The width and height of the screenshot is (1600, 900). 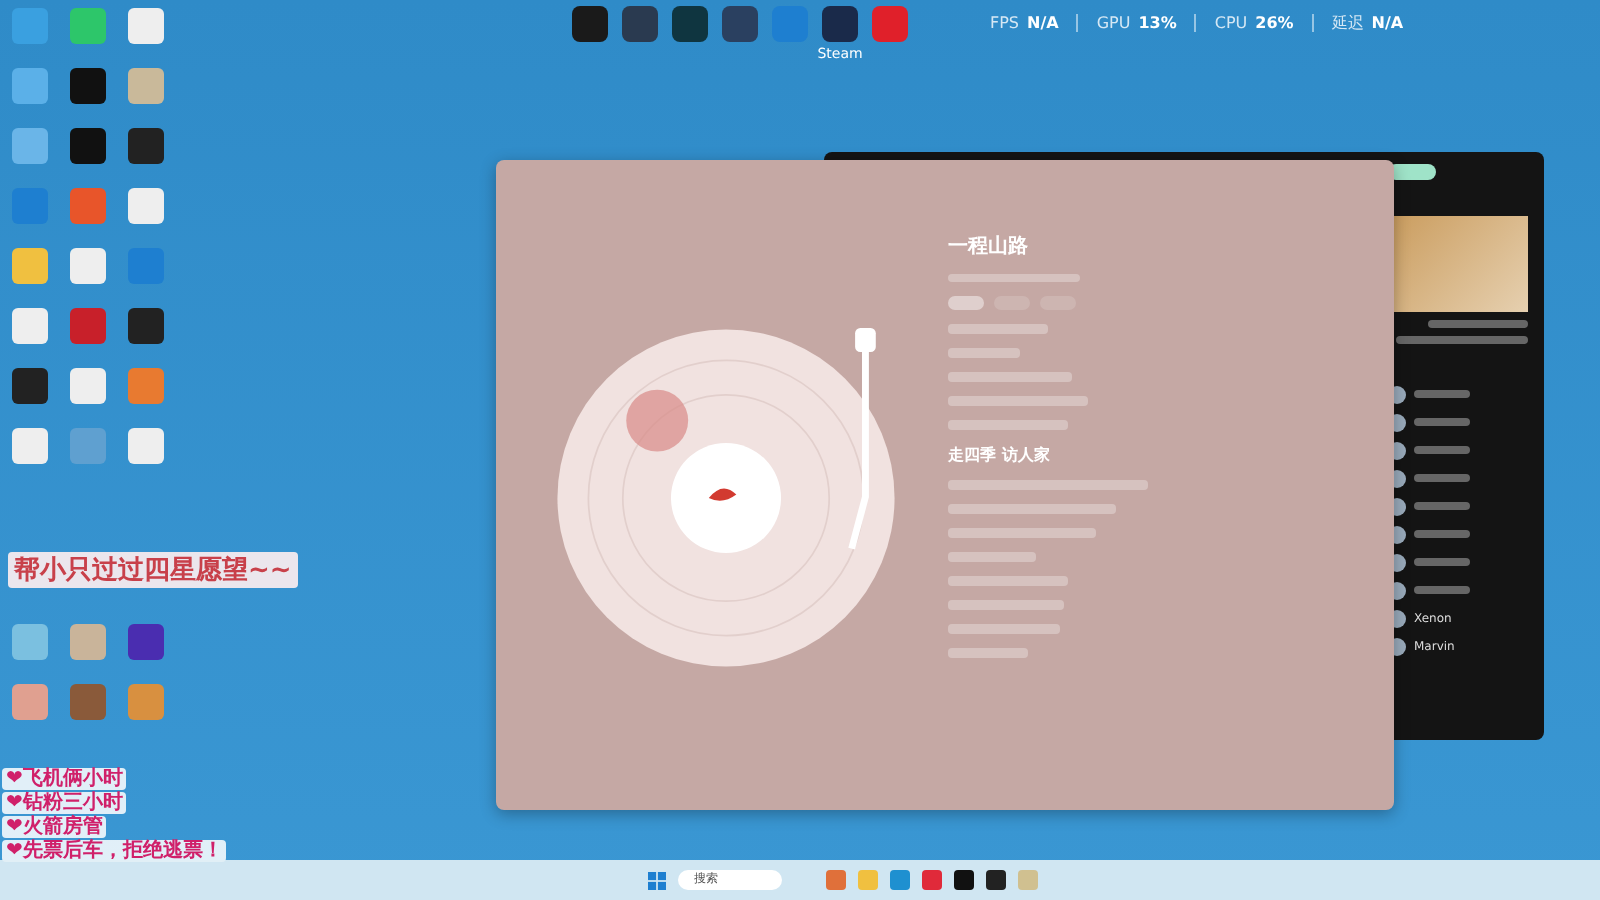 What do you see at coordinates (657, 880) in the screenshot?
I see `start-icon` at bounding box center [657, 880].